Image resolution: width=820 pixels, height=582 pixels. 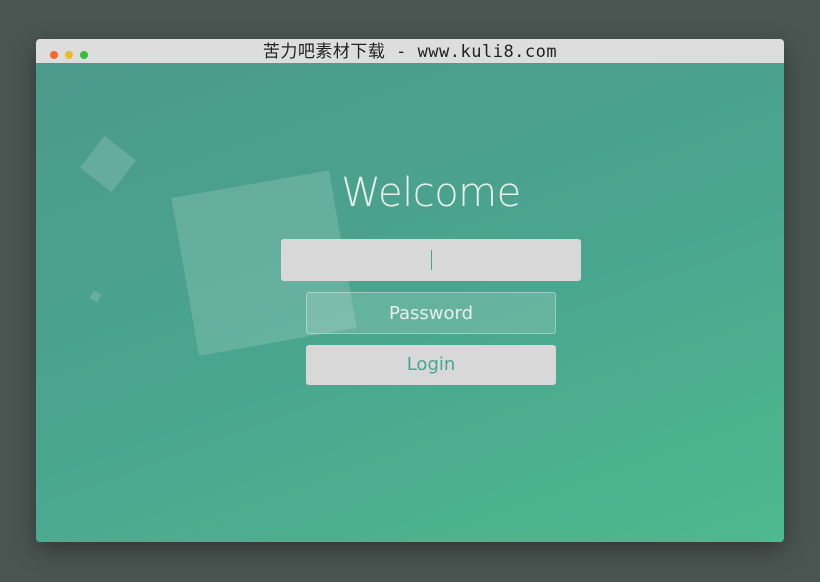 I want to click on welcome-heading: Welcome, so click(x=431, y=193).